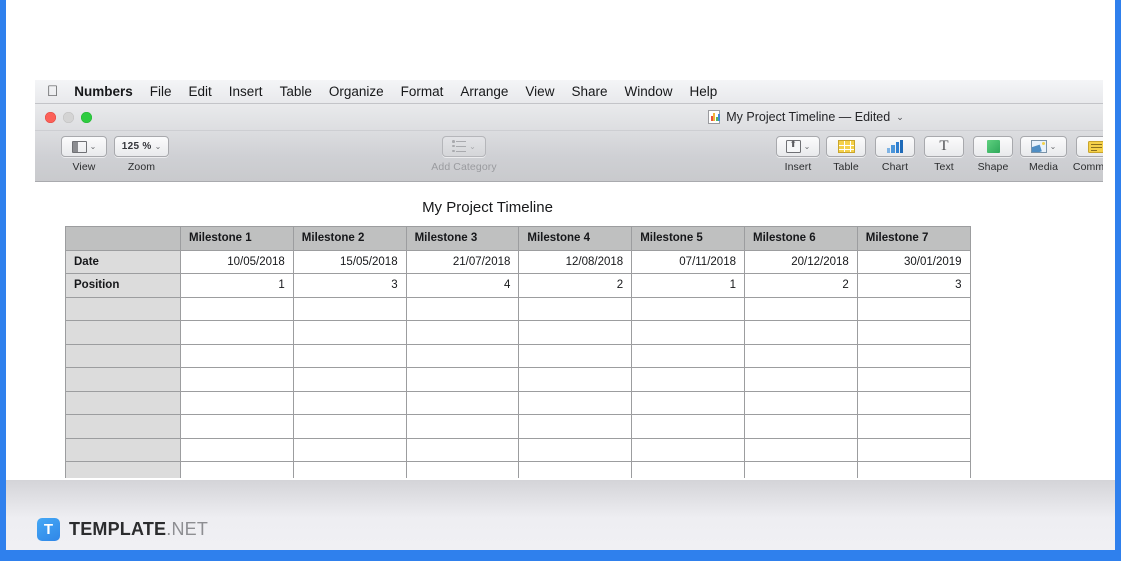 The height and width of the screenshot is (561, 1121). I want to click on chevron-down-icon: ⌄, so click(900, 117).